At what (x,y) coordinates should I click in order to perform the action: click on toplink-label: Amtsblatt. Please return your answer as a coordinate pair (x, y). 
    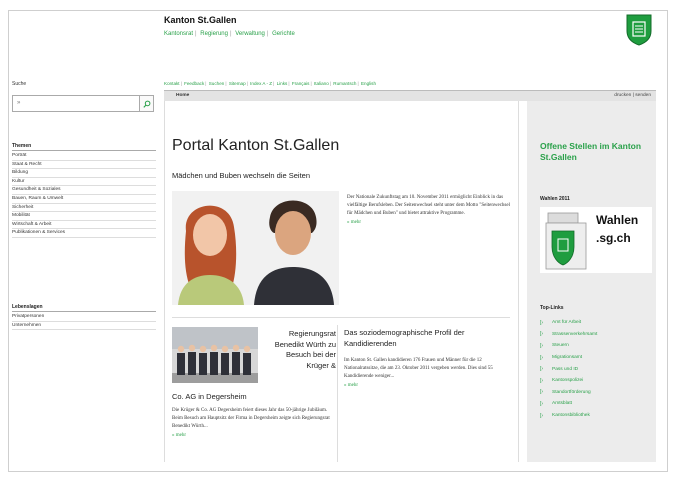
    Looking at the image, I should click on (562, 404).